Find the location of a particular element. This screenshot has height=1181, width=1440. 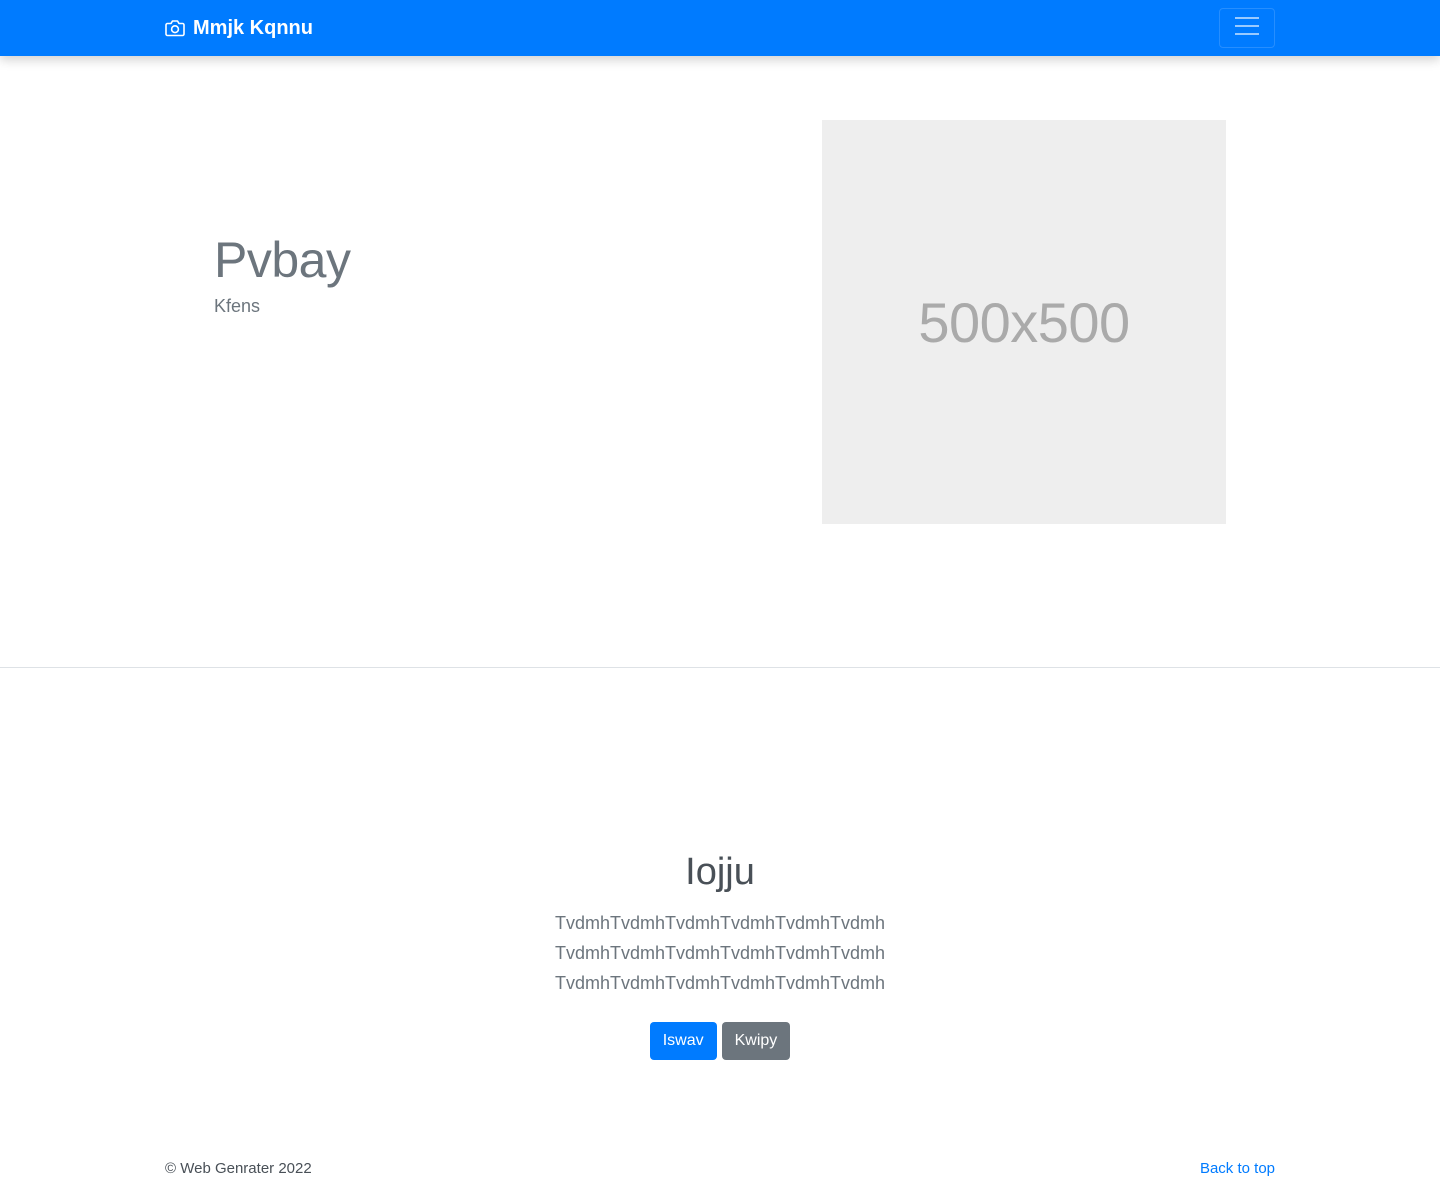

hamburger-menu-icon is located at coordinates (1247, 28).